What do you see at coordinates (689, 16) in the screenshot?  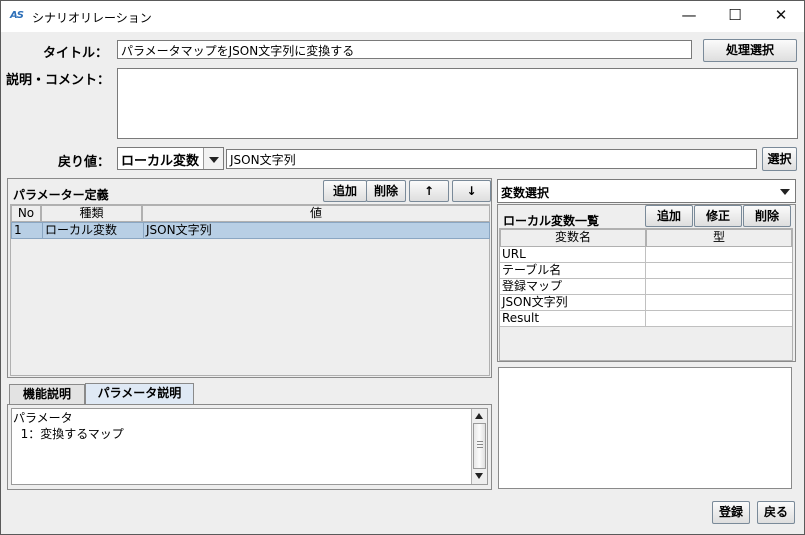 I see `minimize-button: —` at bounding box center [689, 16].